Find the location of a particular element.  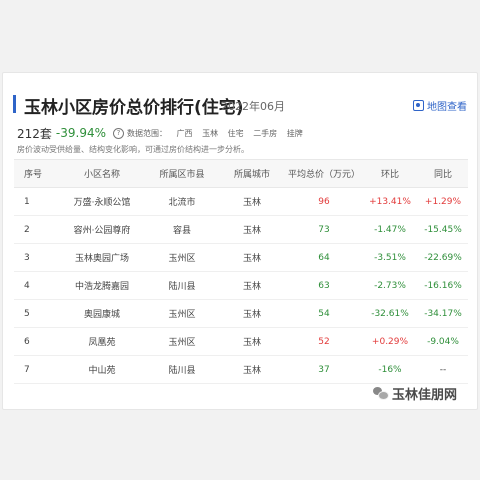

map-view-link: 地图查看 is located at coordinates (440, 105).